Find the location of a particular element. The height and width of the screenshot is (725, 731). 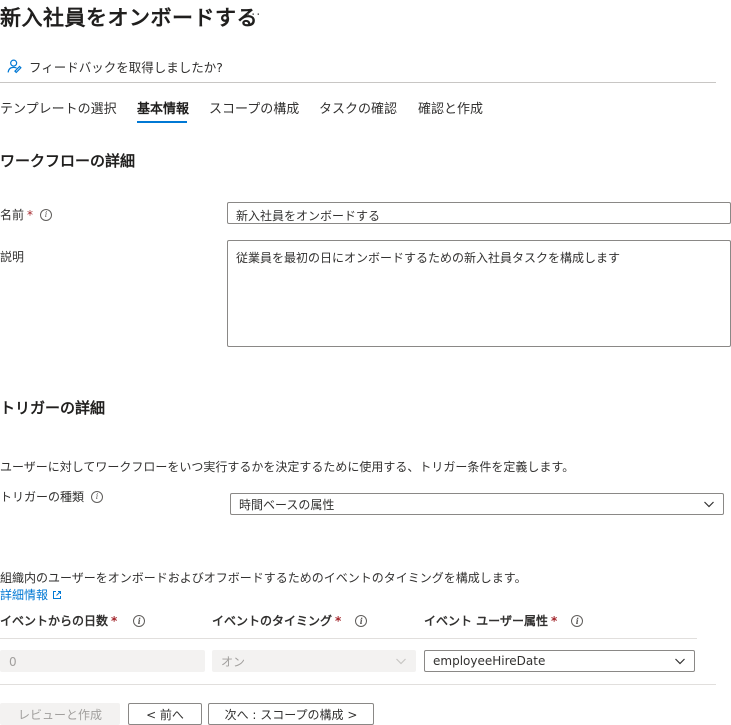

days-from-event-input: 0 is located at coordinates (102, 661).